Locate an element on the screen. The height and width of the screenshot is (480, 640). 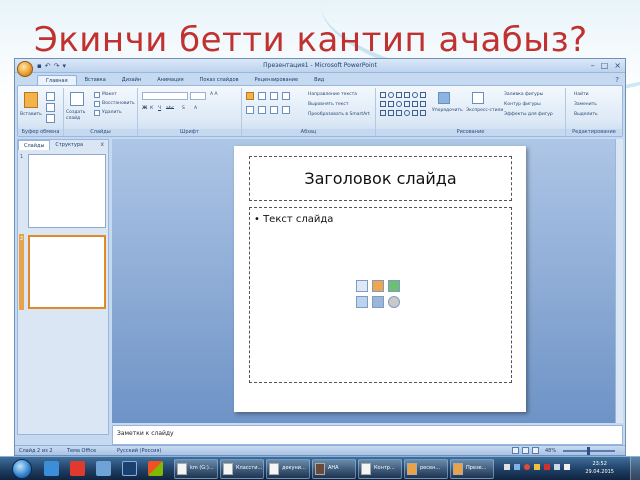
smartart-button: Преобразовать в SmartArt is located at coordinates (339, 115).